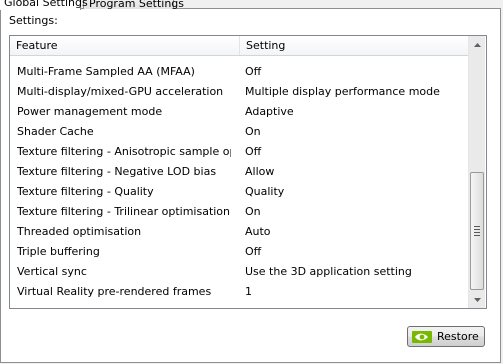  Describe the element at coordinates (239, 292) in the screenshot. I see `table-row: Virtual Reality pre-rendered frames 1` at that location.